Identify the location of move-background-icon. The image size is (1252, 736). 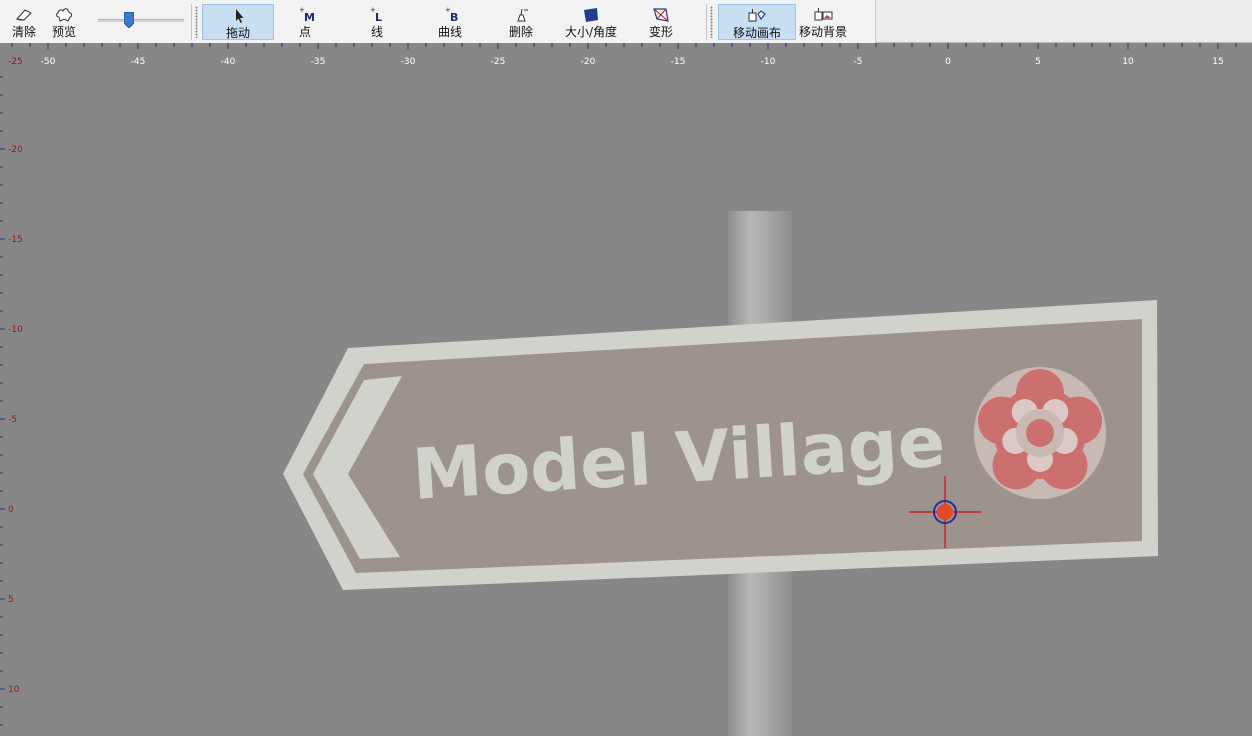
(823, 14).